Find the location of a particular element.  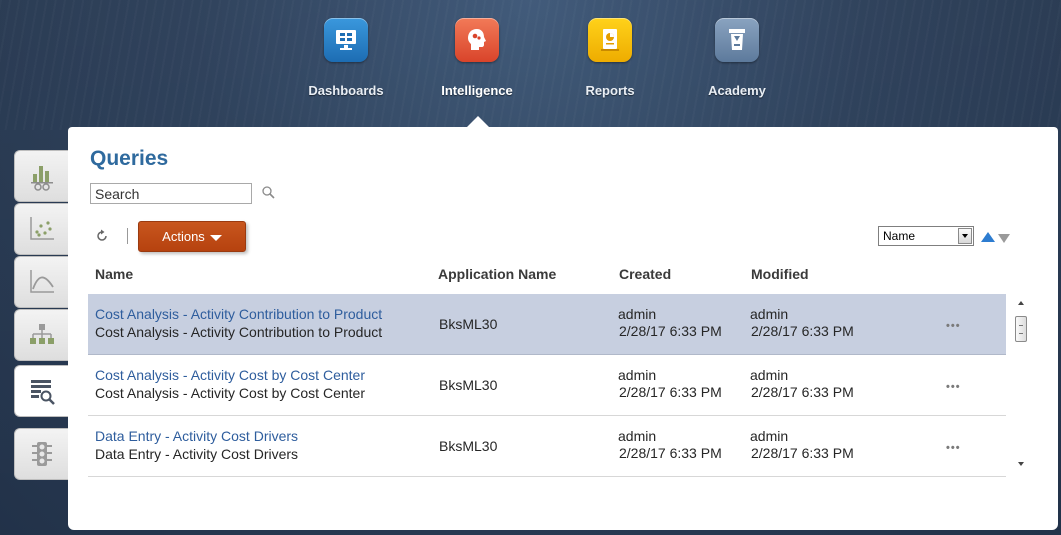

bar-chart-icon is located at coordinates (41, 178).